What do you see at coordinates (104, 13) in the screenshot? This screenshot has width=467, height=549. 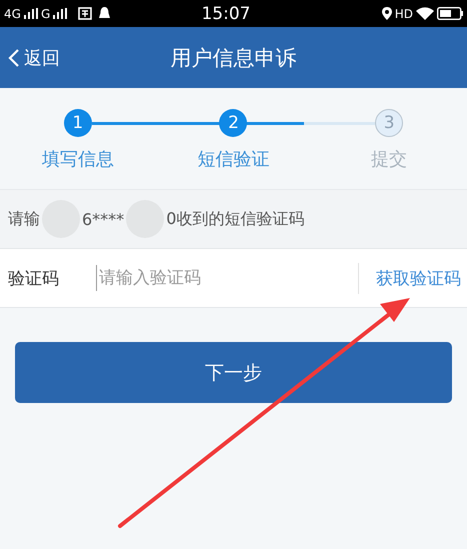 I see `bell-icon` at bounding box center [104, 13].